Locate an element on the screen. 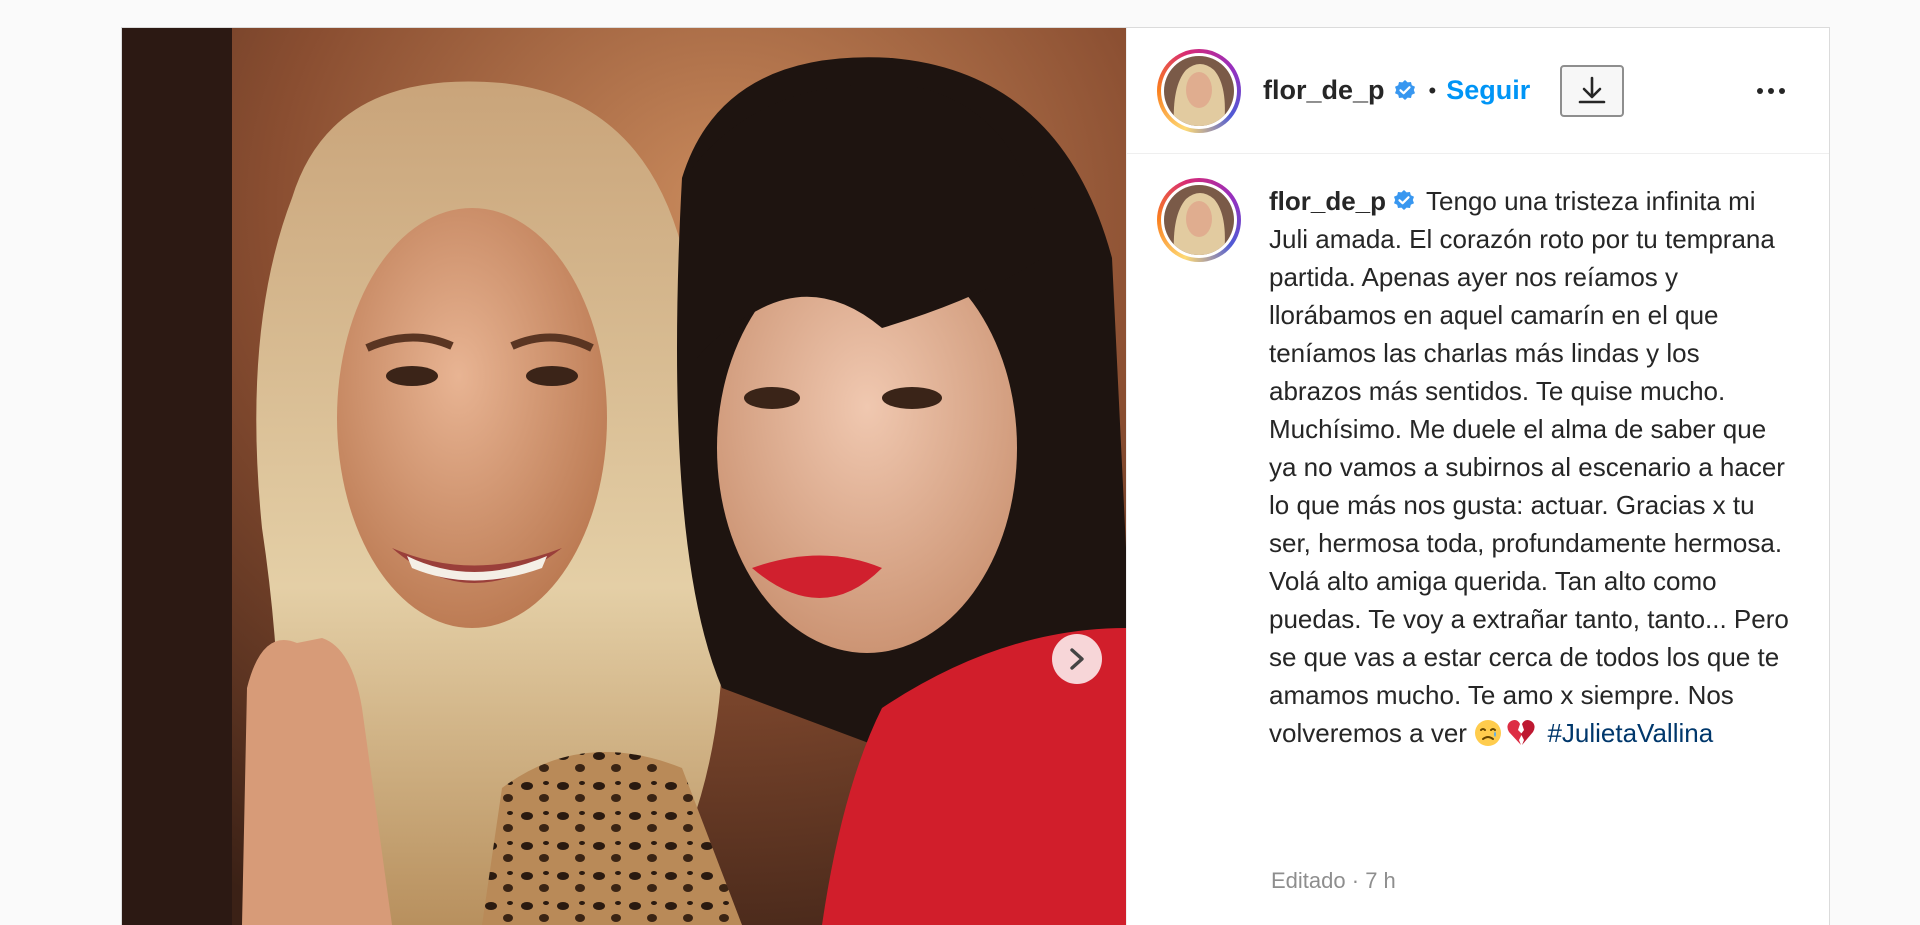  download-icon is located at coordinates (1592, 89).